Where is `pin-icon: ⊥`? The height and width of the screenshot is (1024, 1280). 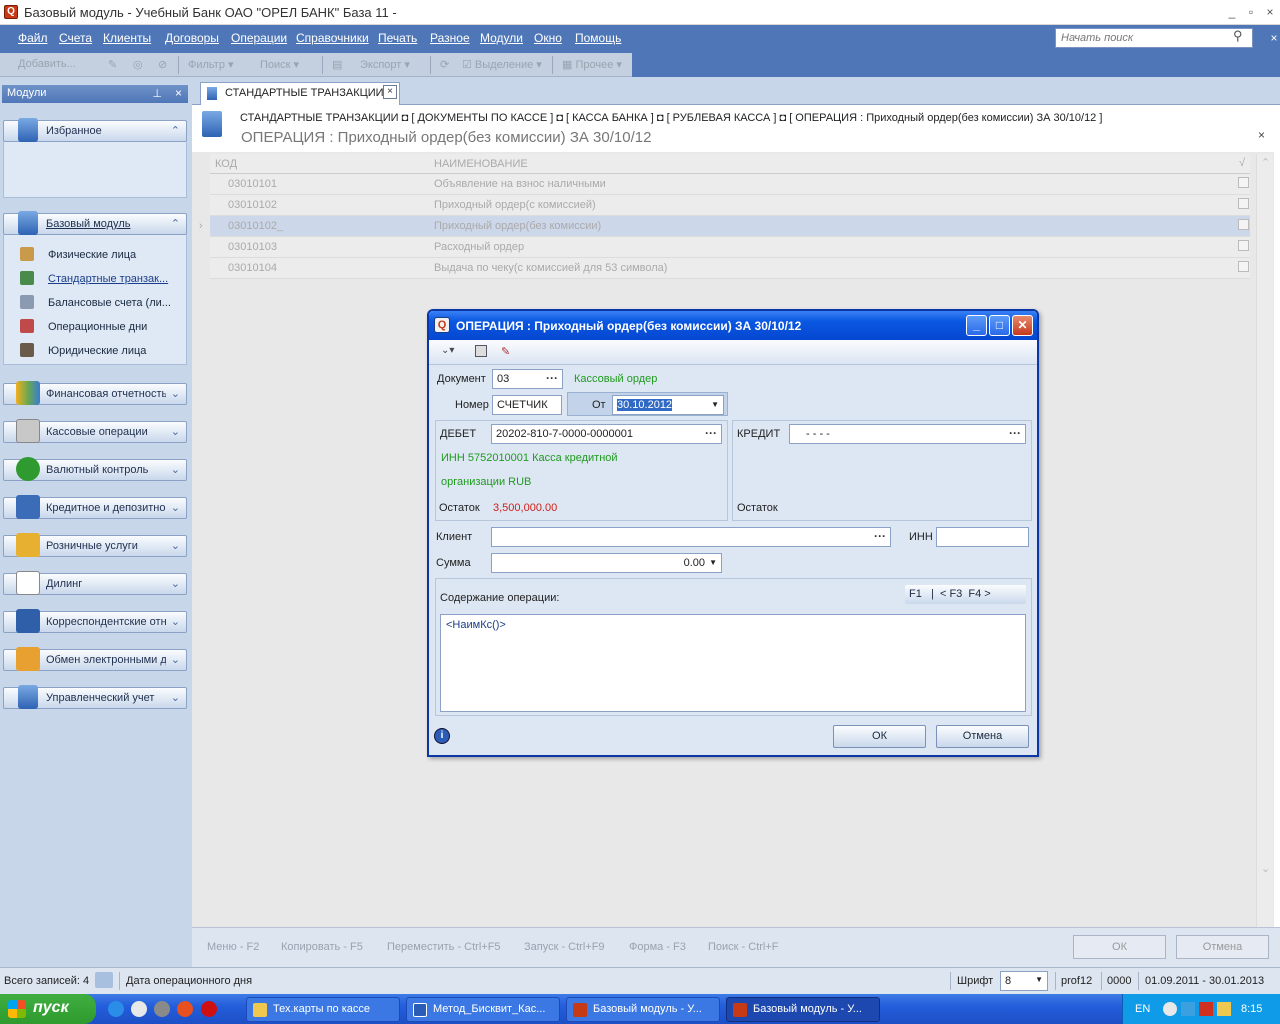 pin-icon: ⊥ is located at coordinates (157, 93).